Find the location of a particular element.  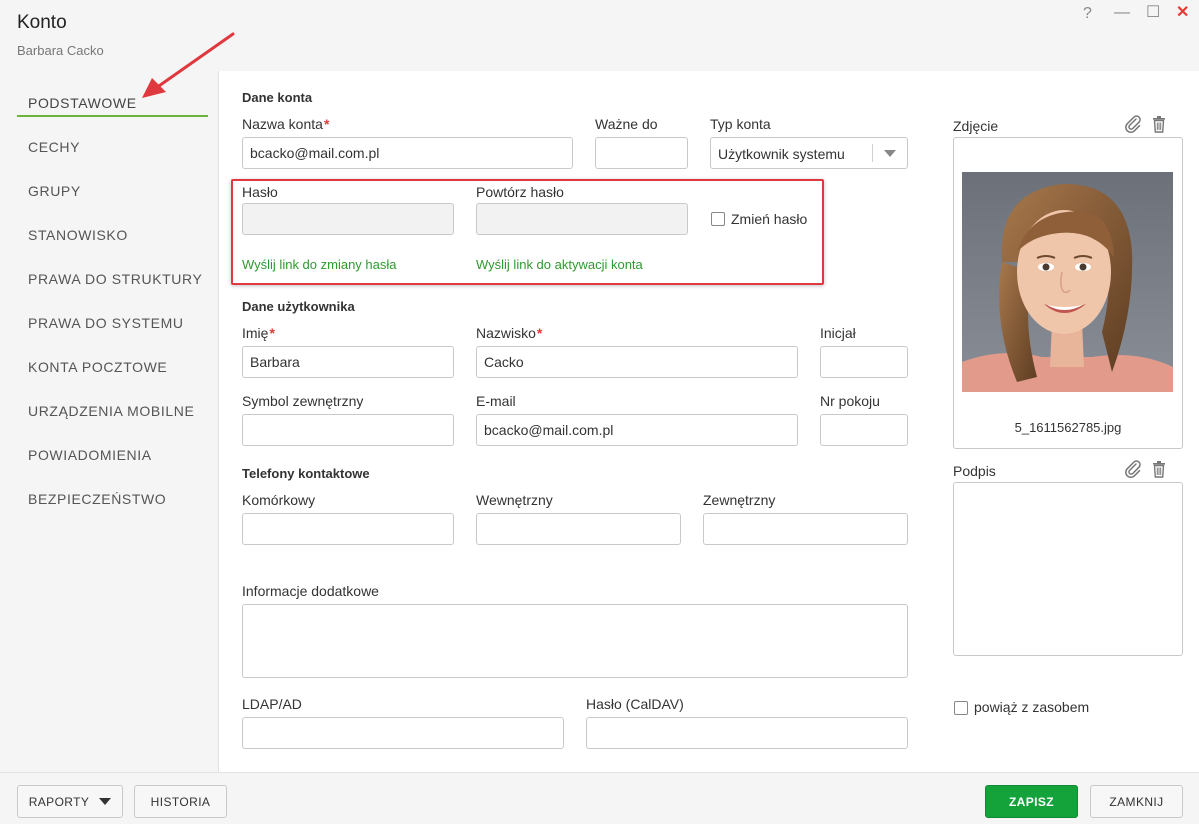

valid-until-input is located at coordinates (641, 153).